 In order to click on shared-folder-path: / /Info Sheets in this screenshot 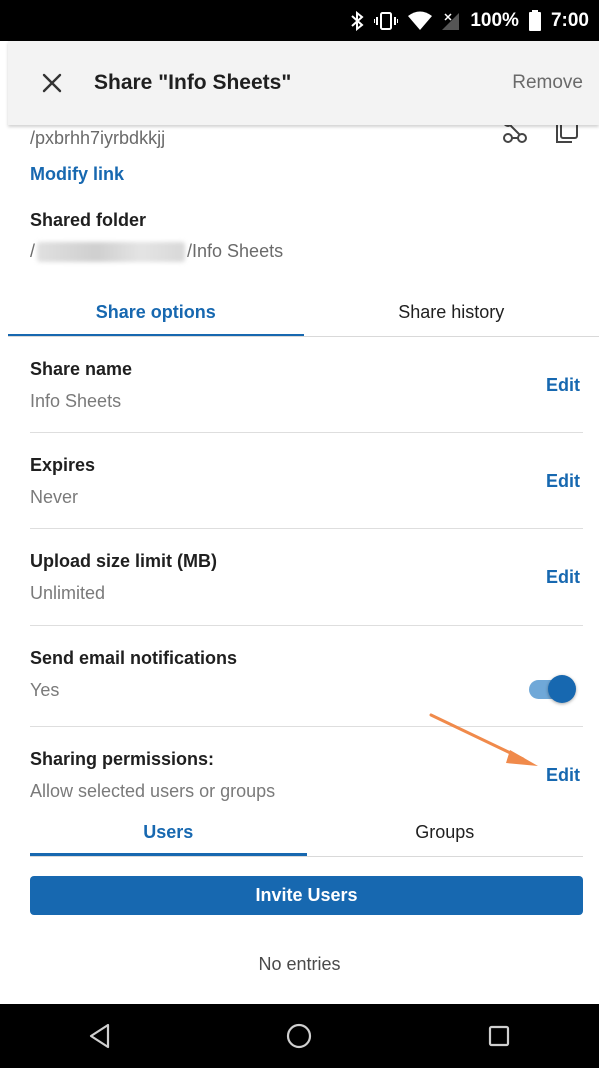, I will do `click(156, 251)`.